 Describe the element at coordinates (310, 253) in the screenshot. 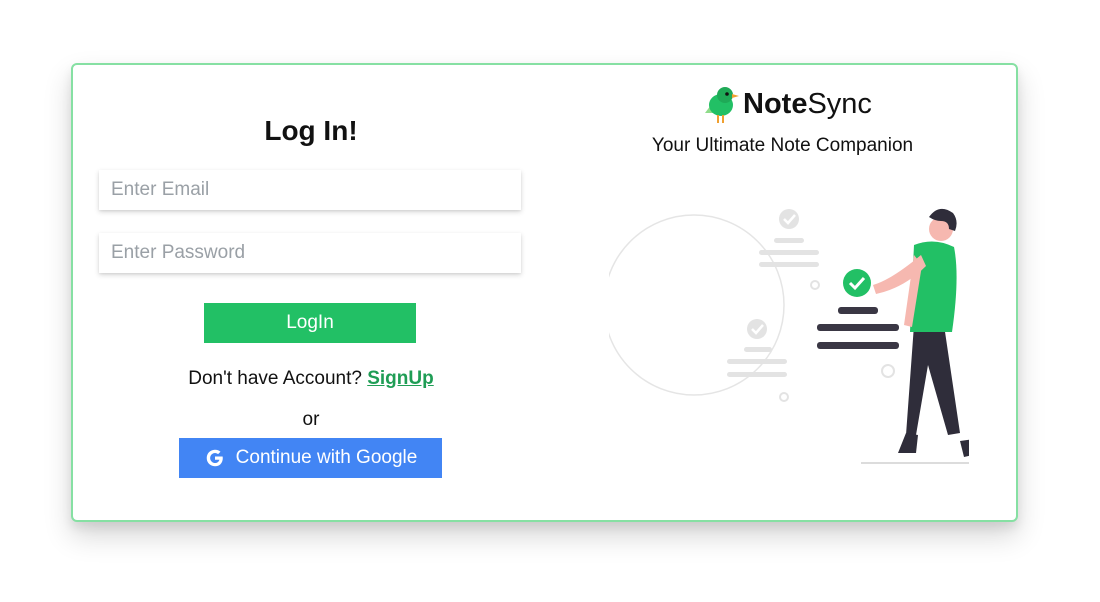

I see `password-field` at that location.